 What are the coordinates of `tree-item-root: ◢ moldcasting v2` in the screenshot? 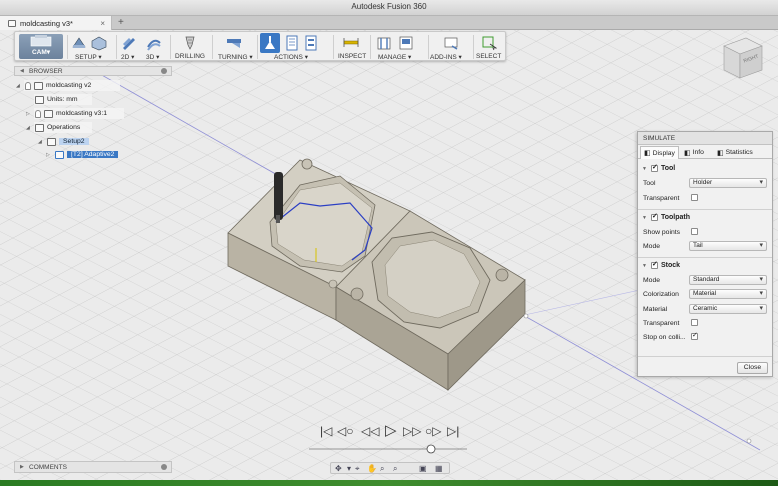 It's located at (53, 85).